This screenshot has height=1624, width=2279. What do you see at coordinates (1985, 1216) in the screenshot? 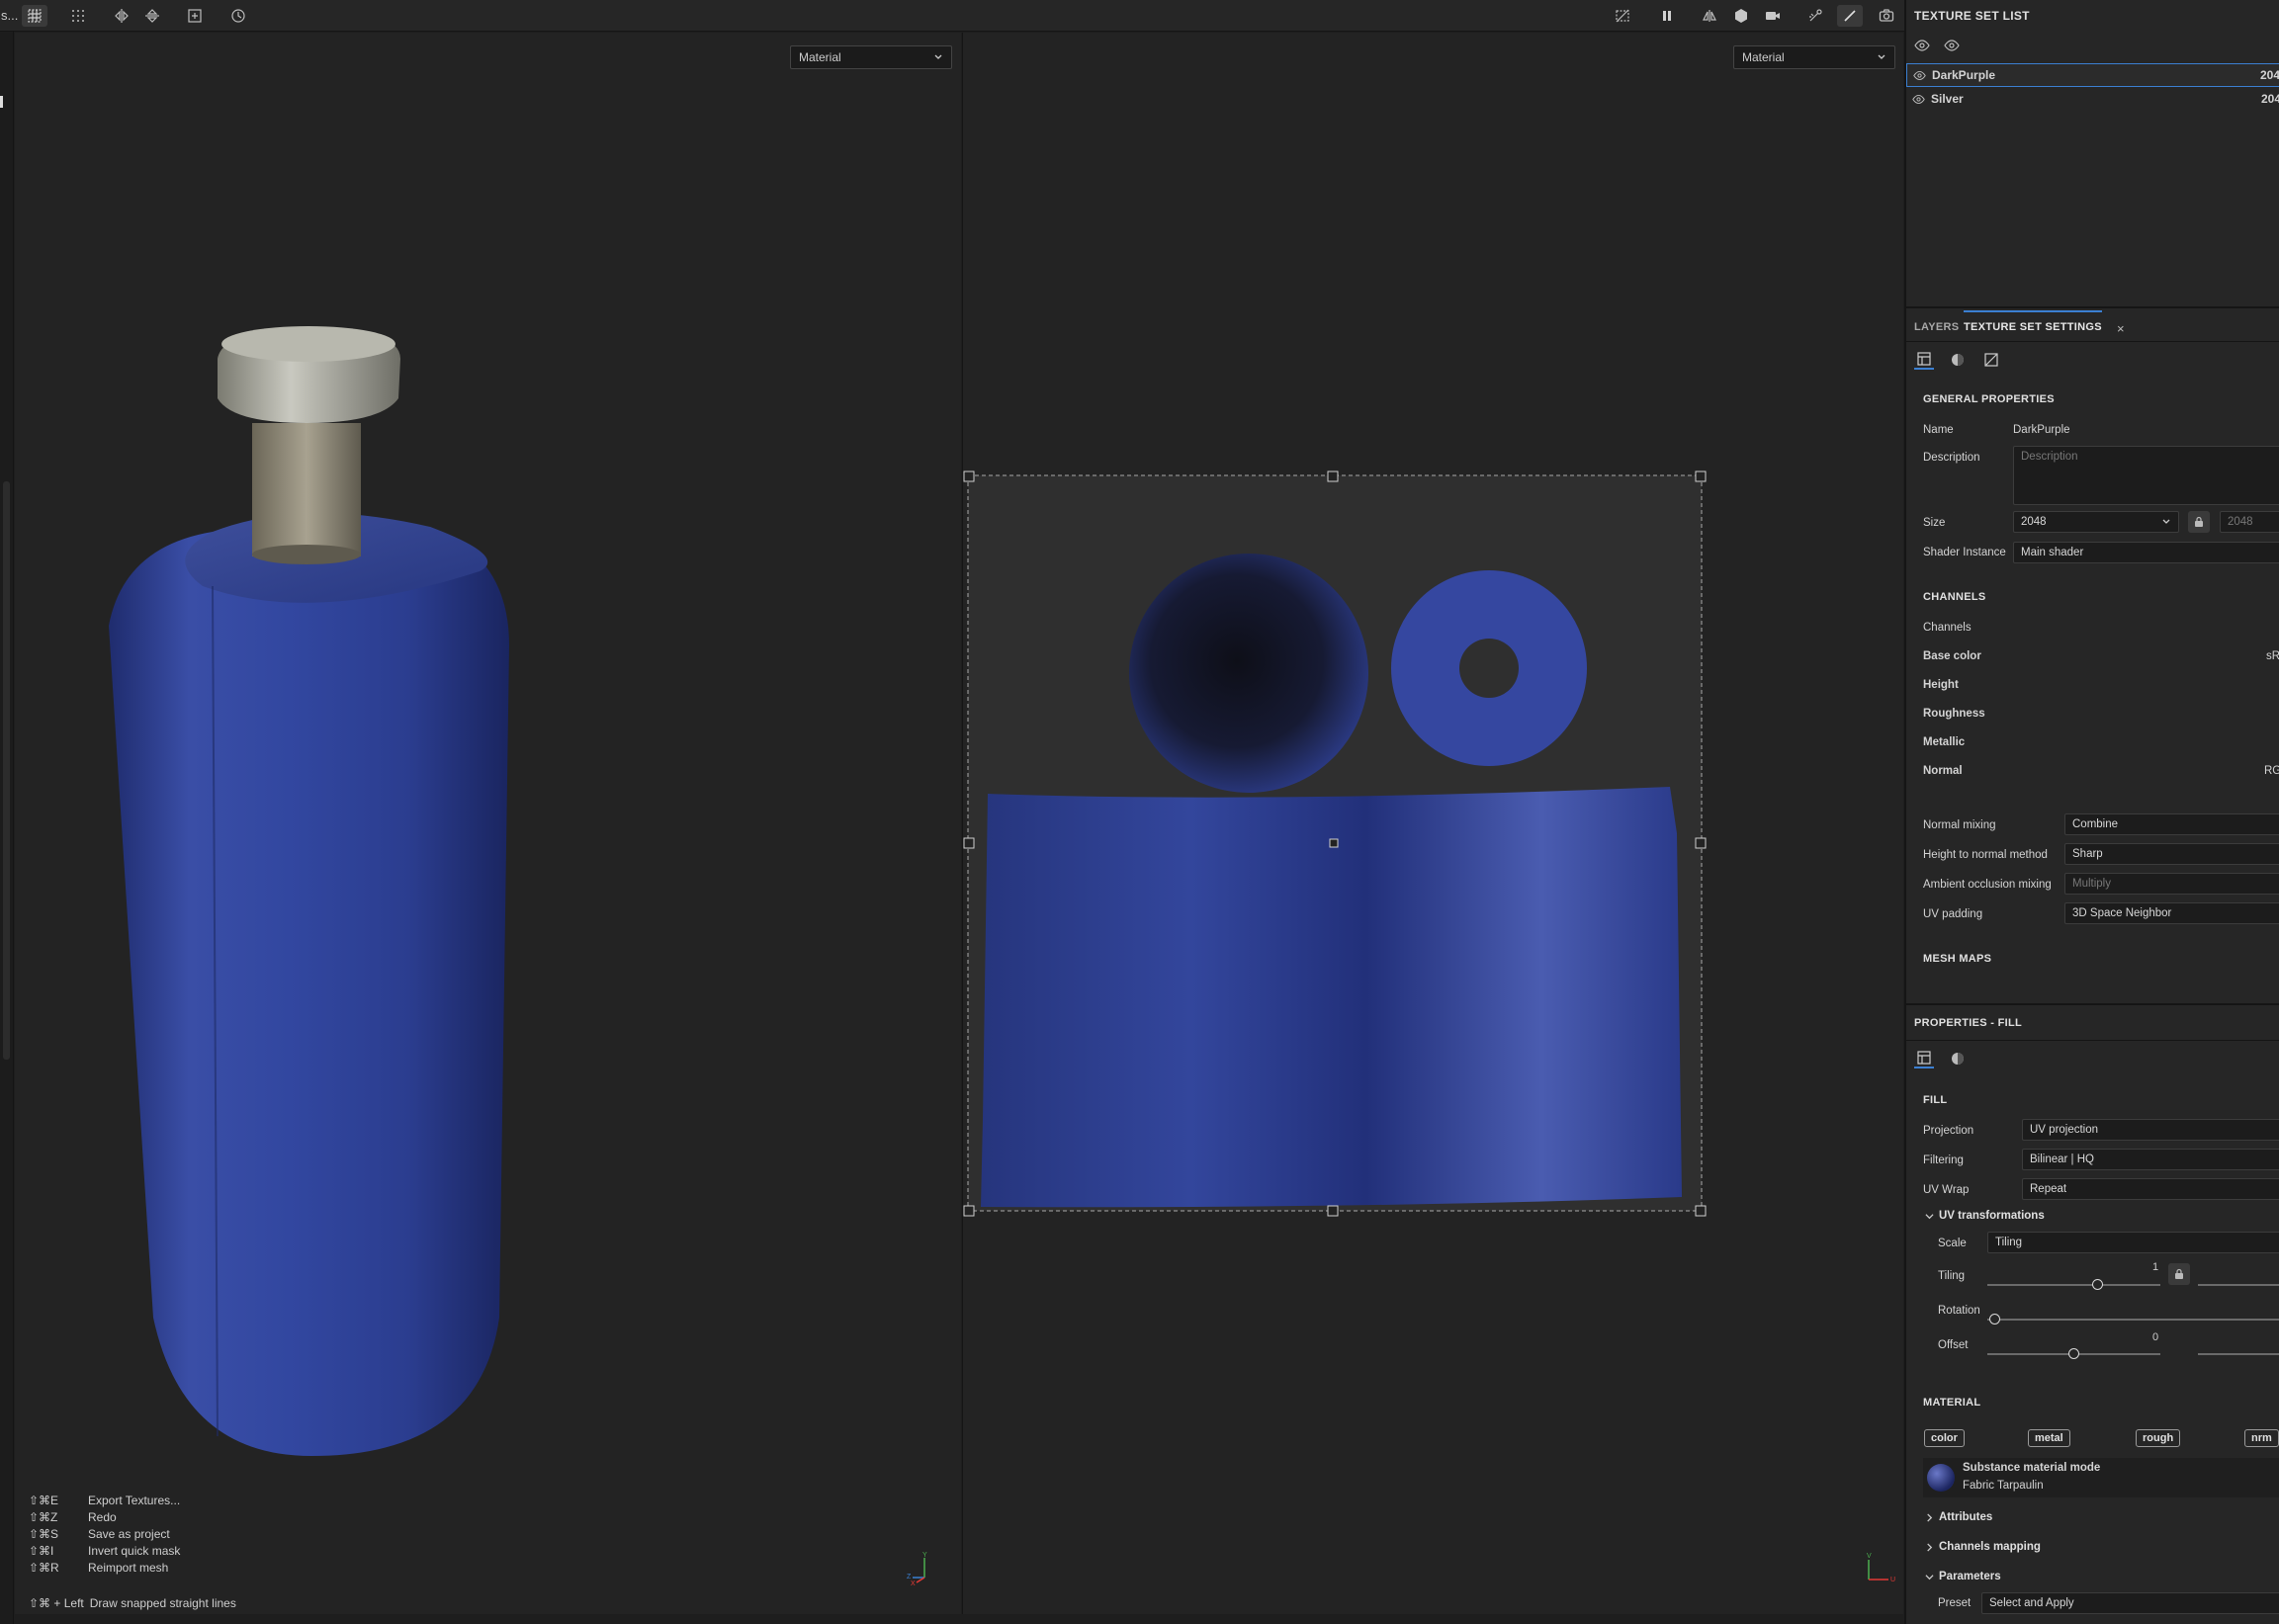
I see `uv-transformations-toggle: UV transformations` at bounding box center [1985, 1216].